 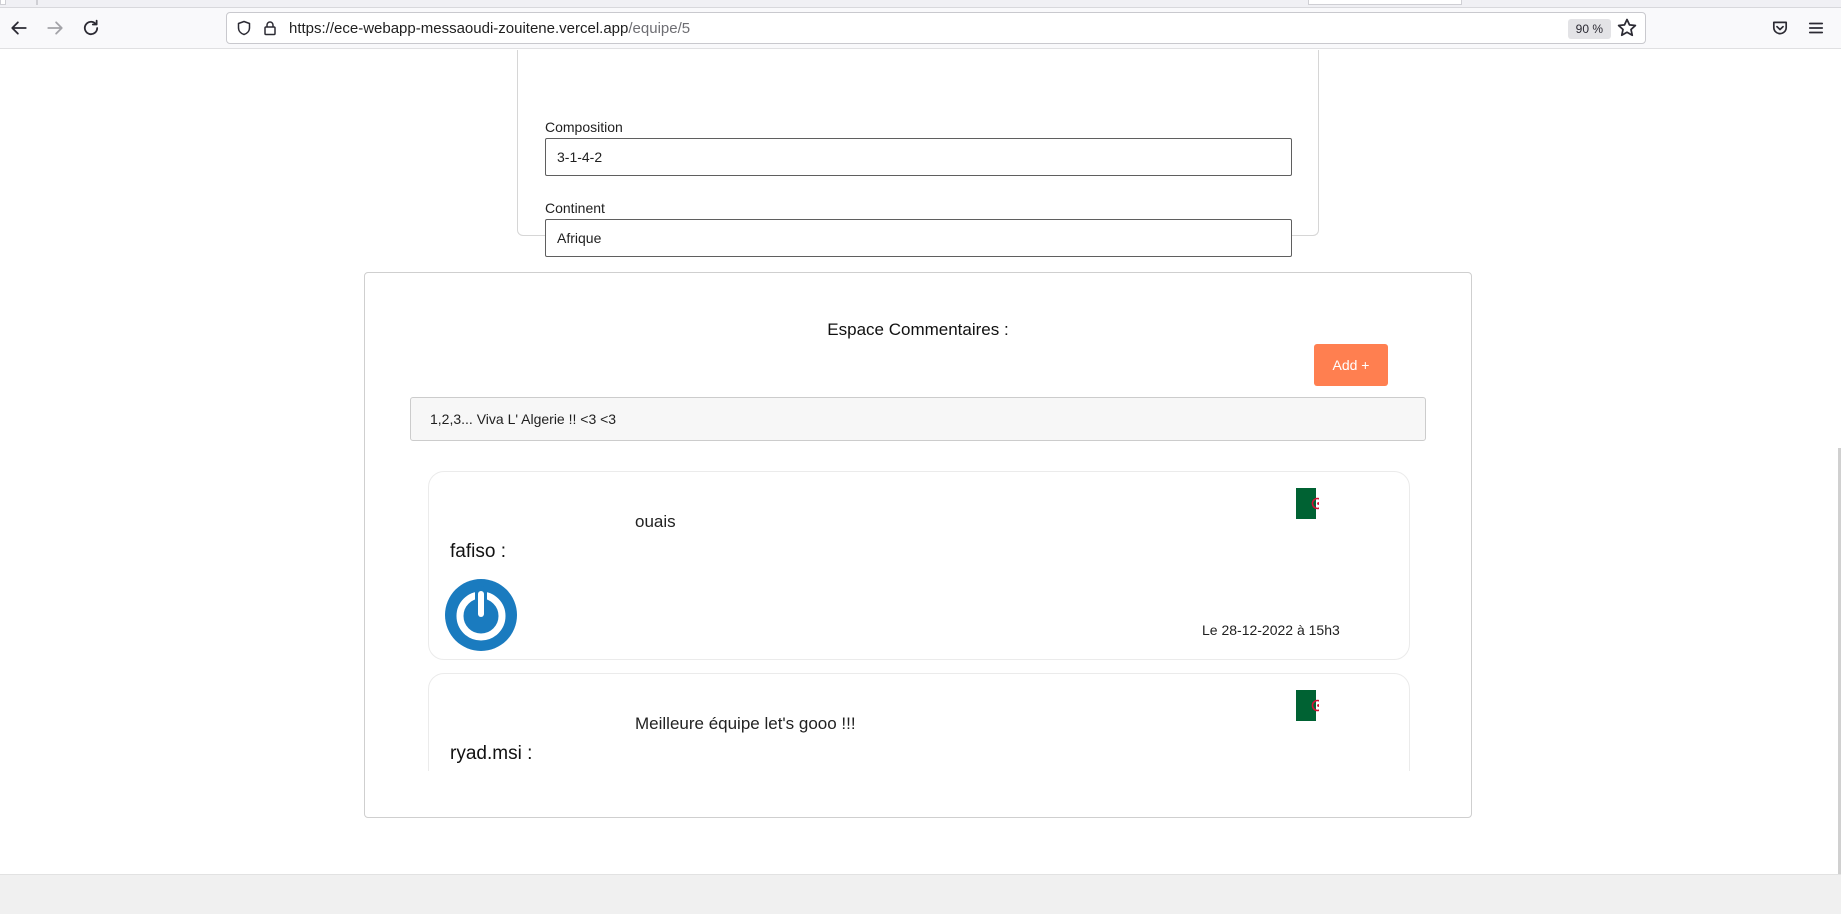 I want to click on menu-button, so click(x=1816, y=28).